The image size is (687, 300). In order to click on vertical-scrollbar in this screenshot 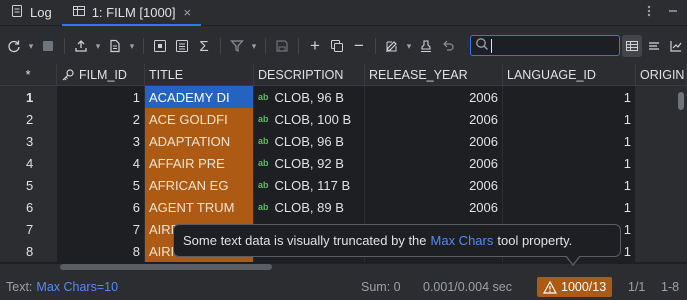, I will do `click(681, 101)`.